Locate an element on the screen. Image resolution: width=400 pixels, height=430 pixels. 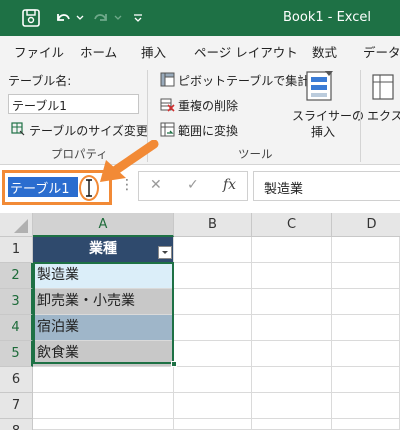
autosave-icon is located at coordinates (31, 18).